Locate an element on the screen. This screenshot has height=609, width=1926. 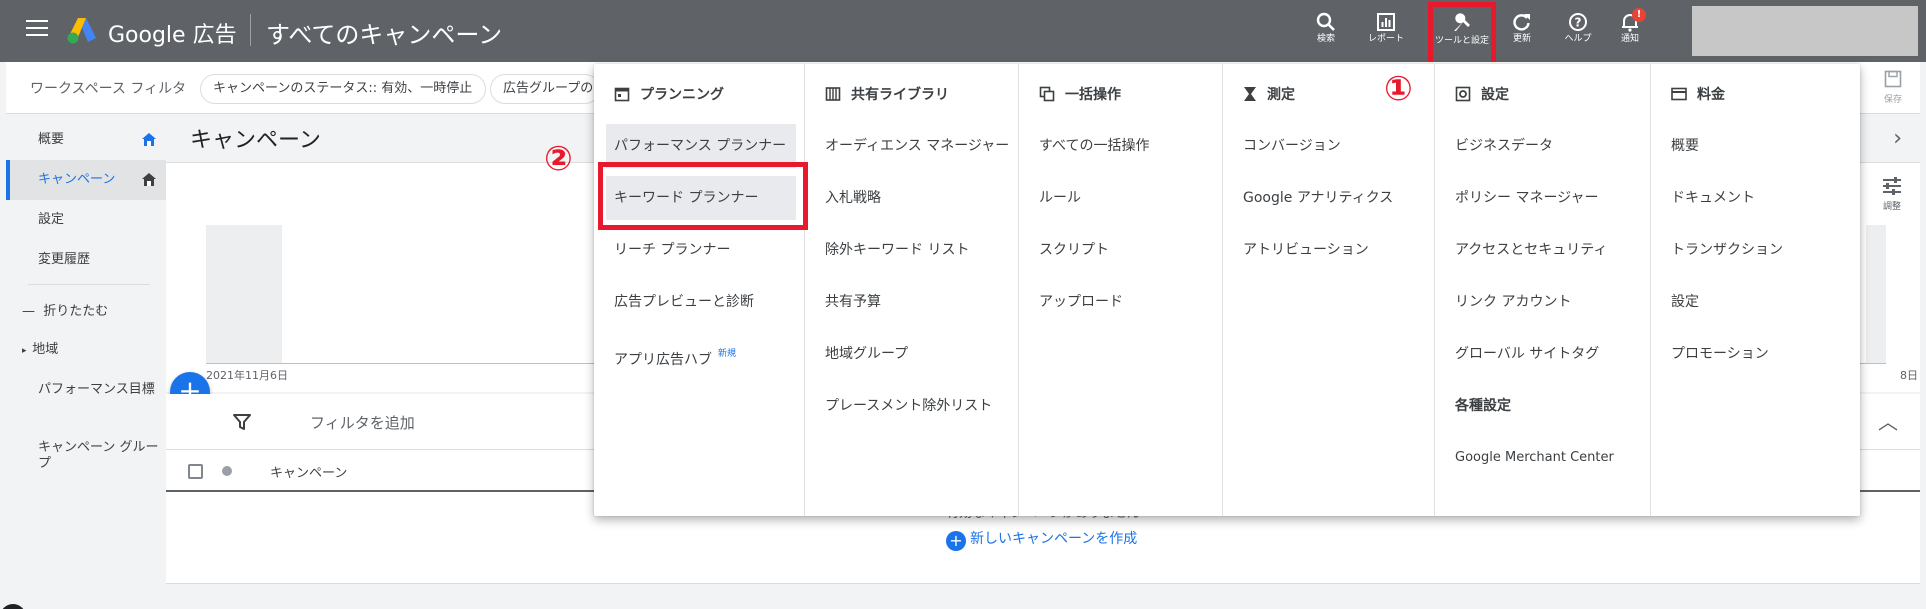
menu-heading-label: プランニング is located at coordinates (682, 95).